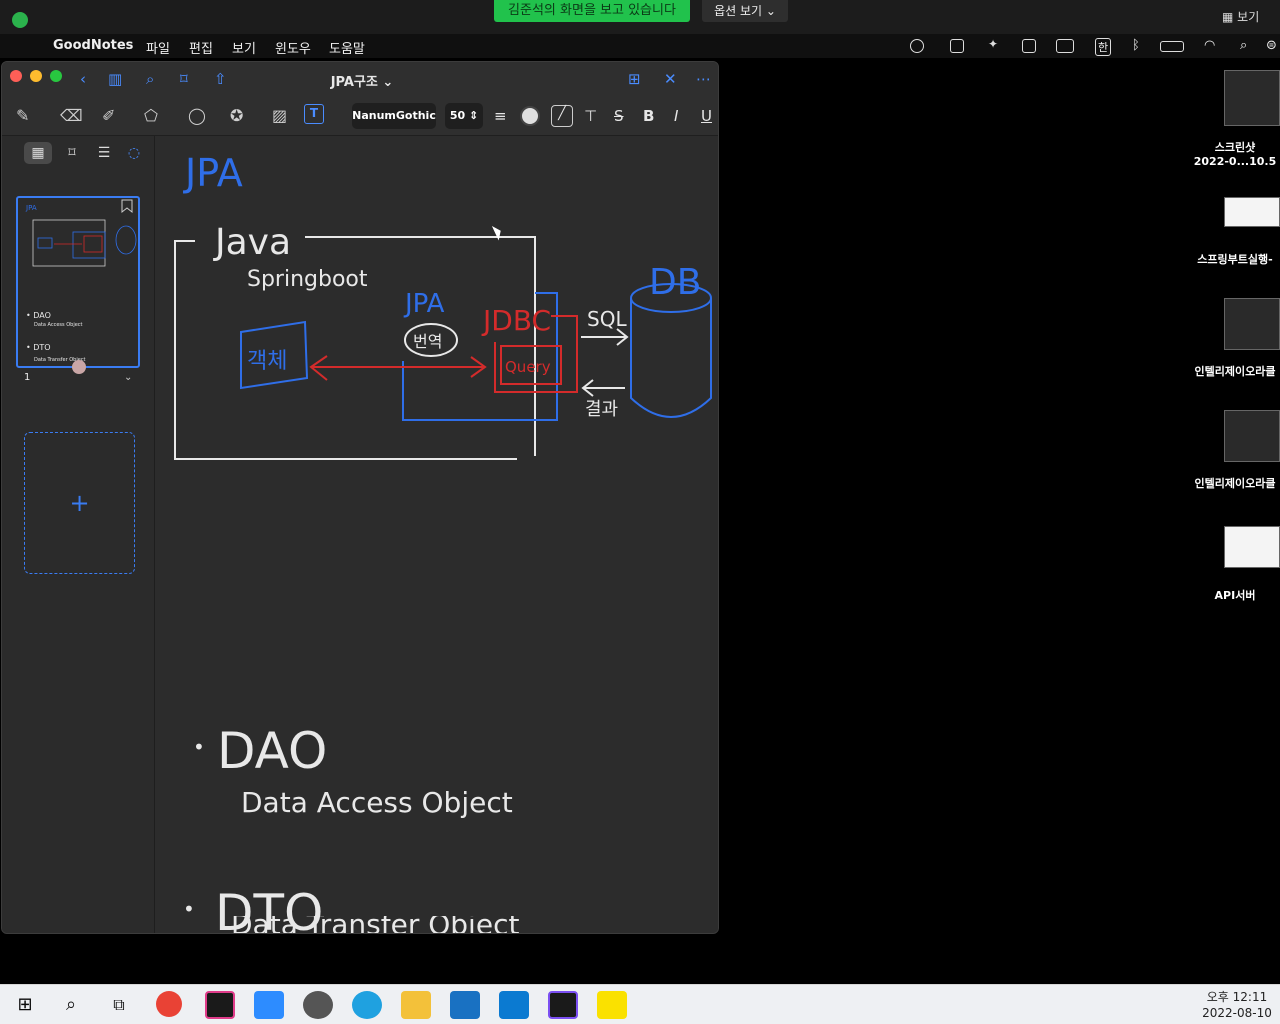 Image resolution: width=1280 pixels, height=1024 pixels. What do you see at coordinates (128, 377) in the screenshot?
I see `page-menu-chevron-icon: ⌄` at bounding box center [128, 377].